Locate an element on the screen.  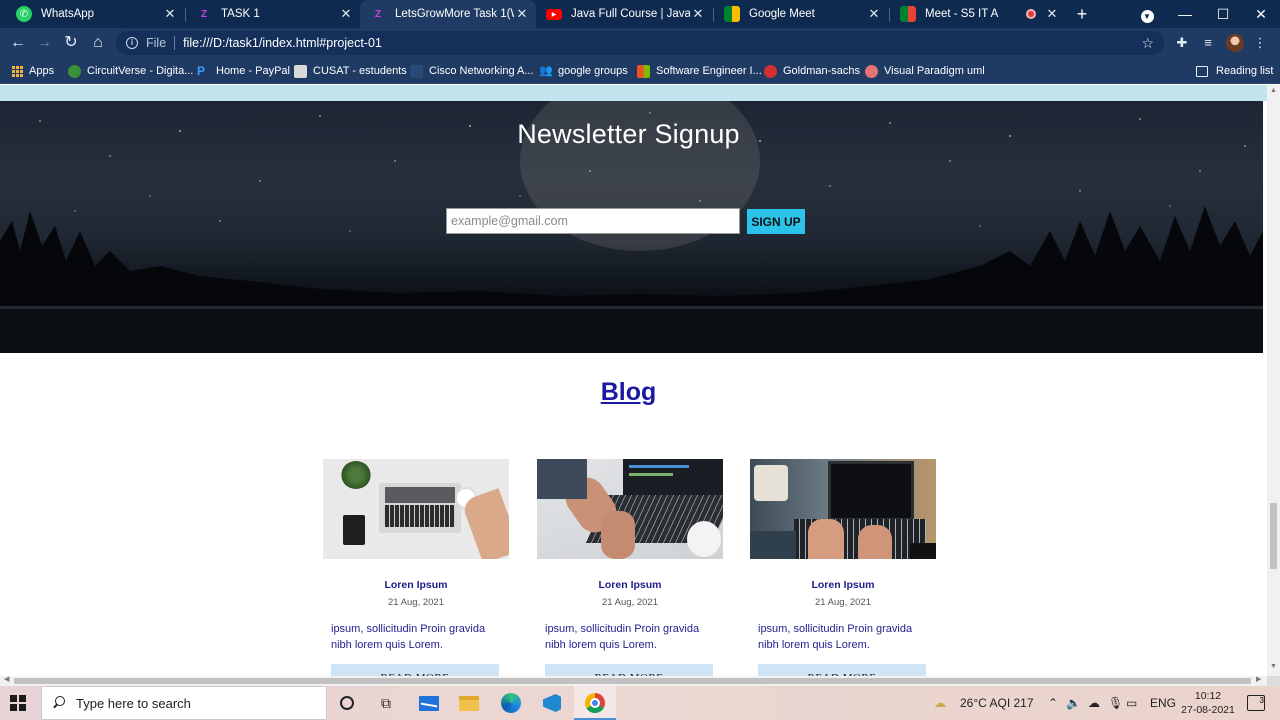
taskbar-search: Type here to search is located at coordinates (184, 703).